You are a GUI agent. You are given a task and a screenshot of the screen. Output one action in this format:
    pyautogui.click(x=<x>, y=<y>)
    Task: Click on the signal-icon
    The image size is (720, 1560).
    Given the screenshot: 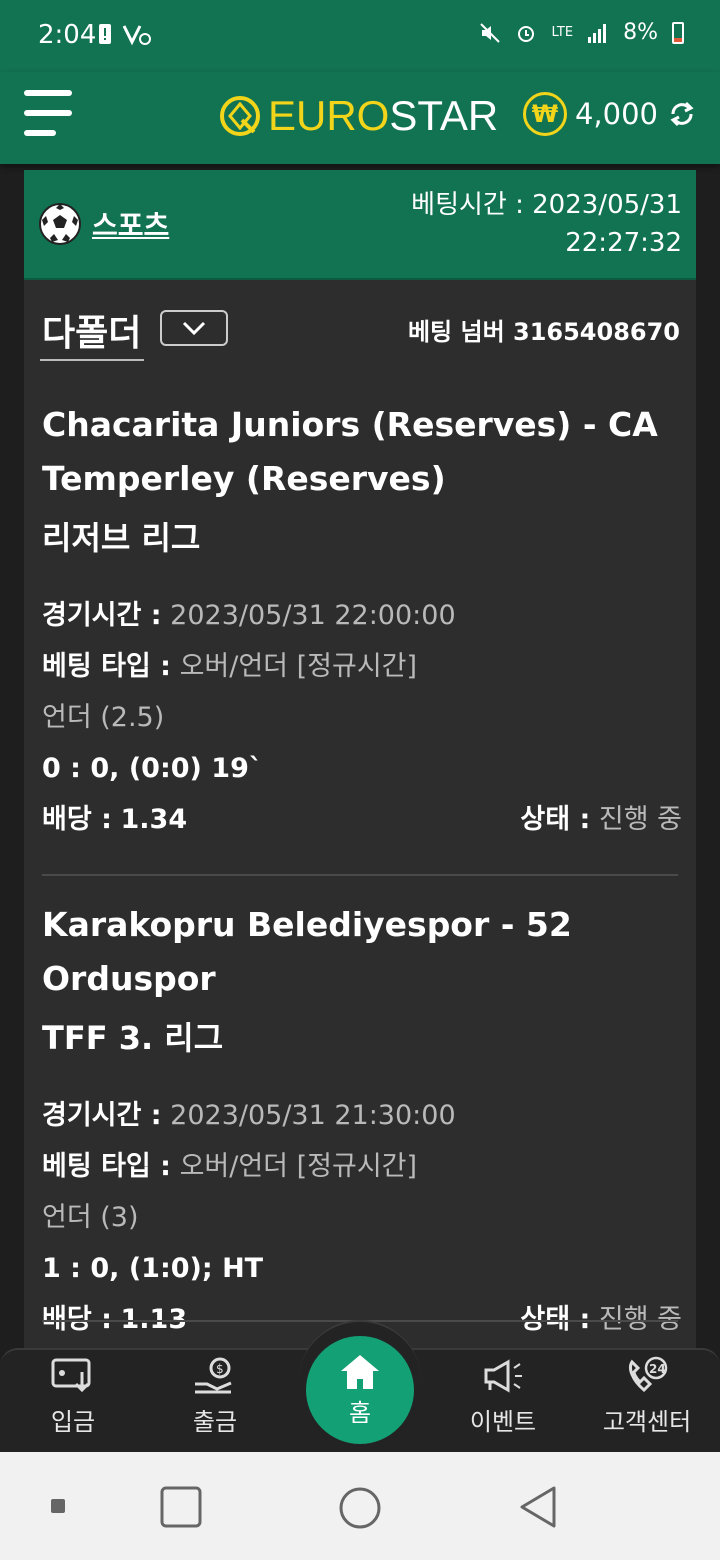 What is the action you would take?
    pyautogui.click(x=597, y=33)
    